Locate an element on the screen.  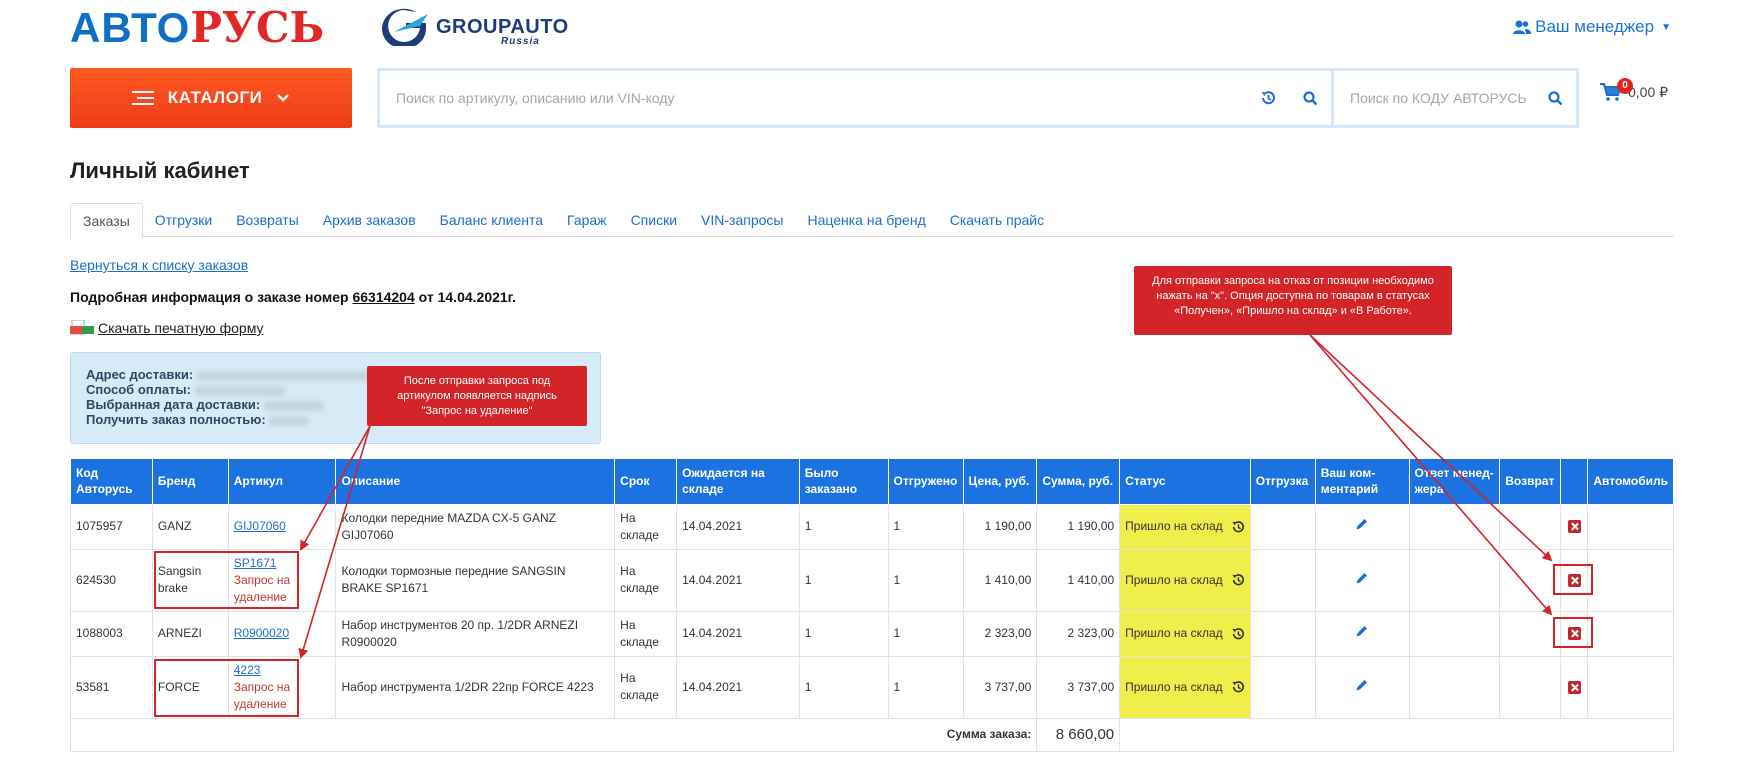
col-brand: Бренд is located at coordinates (190, 482).